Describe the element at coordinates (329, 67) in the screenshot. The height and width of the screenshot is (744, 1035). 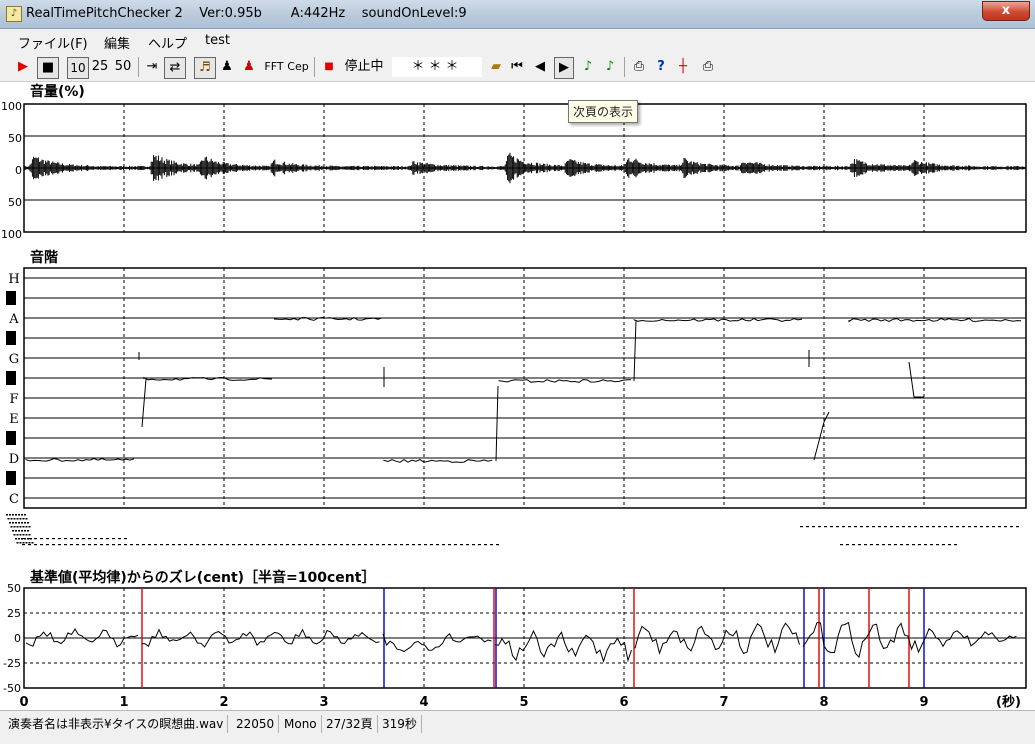
I see `record-stop-icon: ■` at that location.